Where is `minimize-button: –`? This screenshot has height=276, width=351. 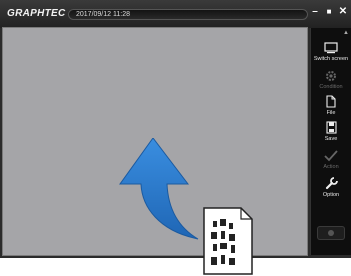
minimize-button: – is located at coordinates (315, 12).